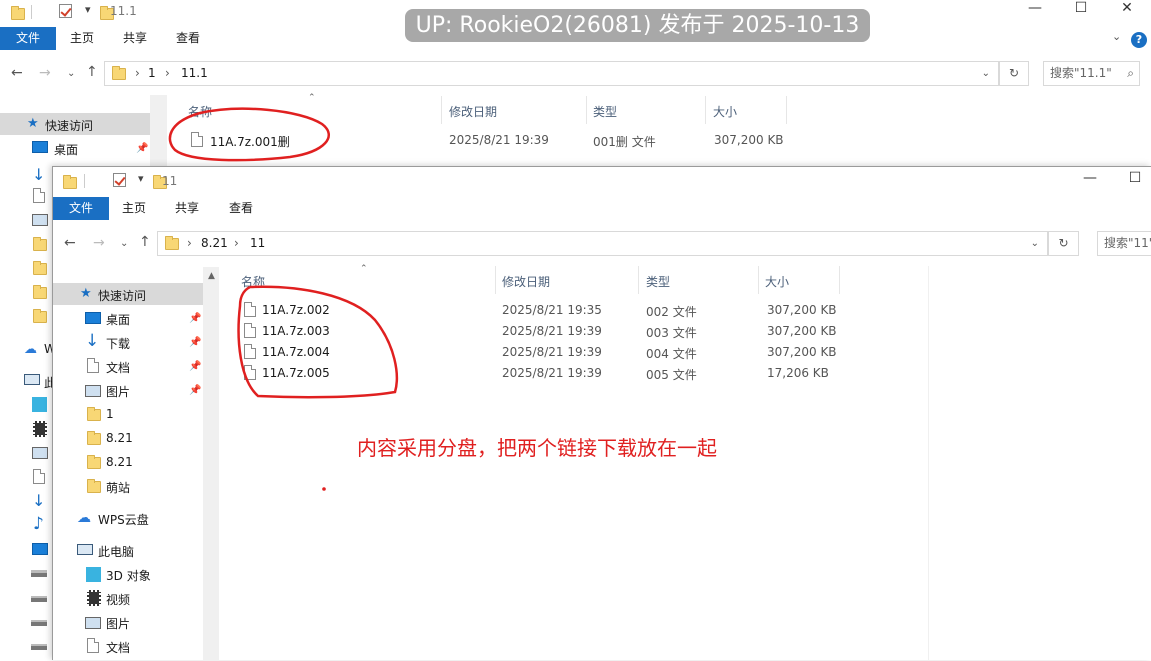  Describe the element at coordinates (211, 276) in the screenshot. I see `scroll-up-arrow: ▲` at that location.